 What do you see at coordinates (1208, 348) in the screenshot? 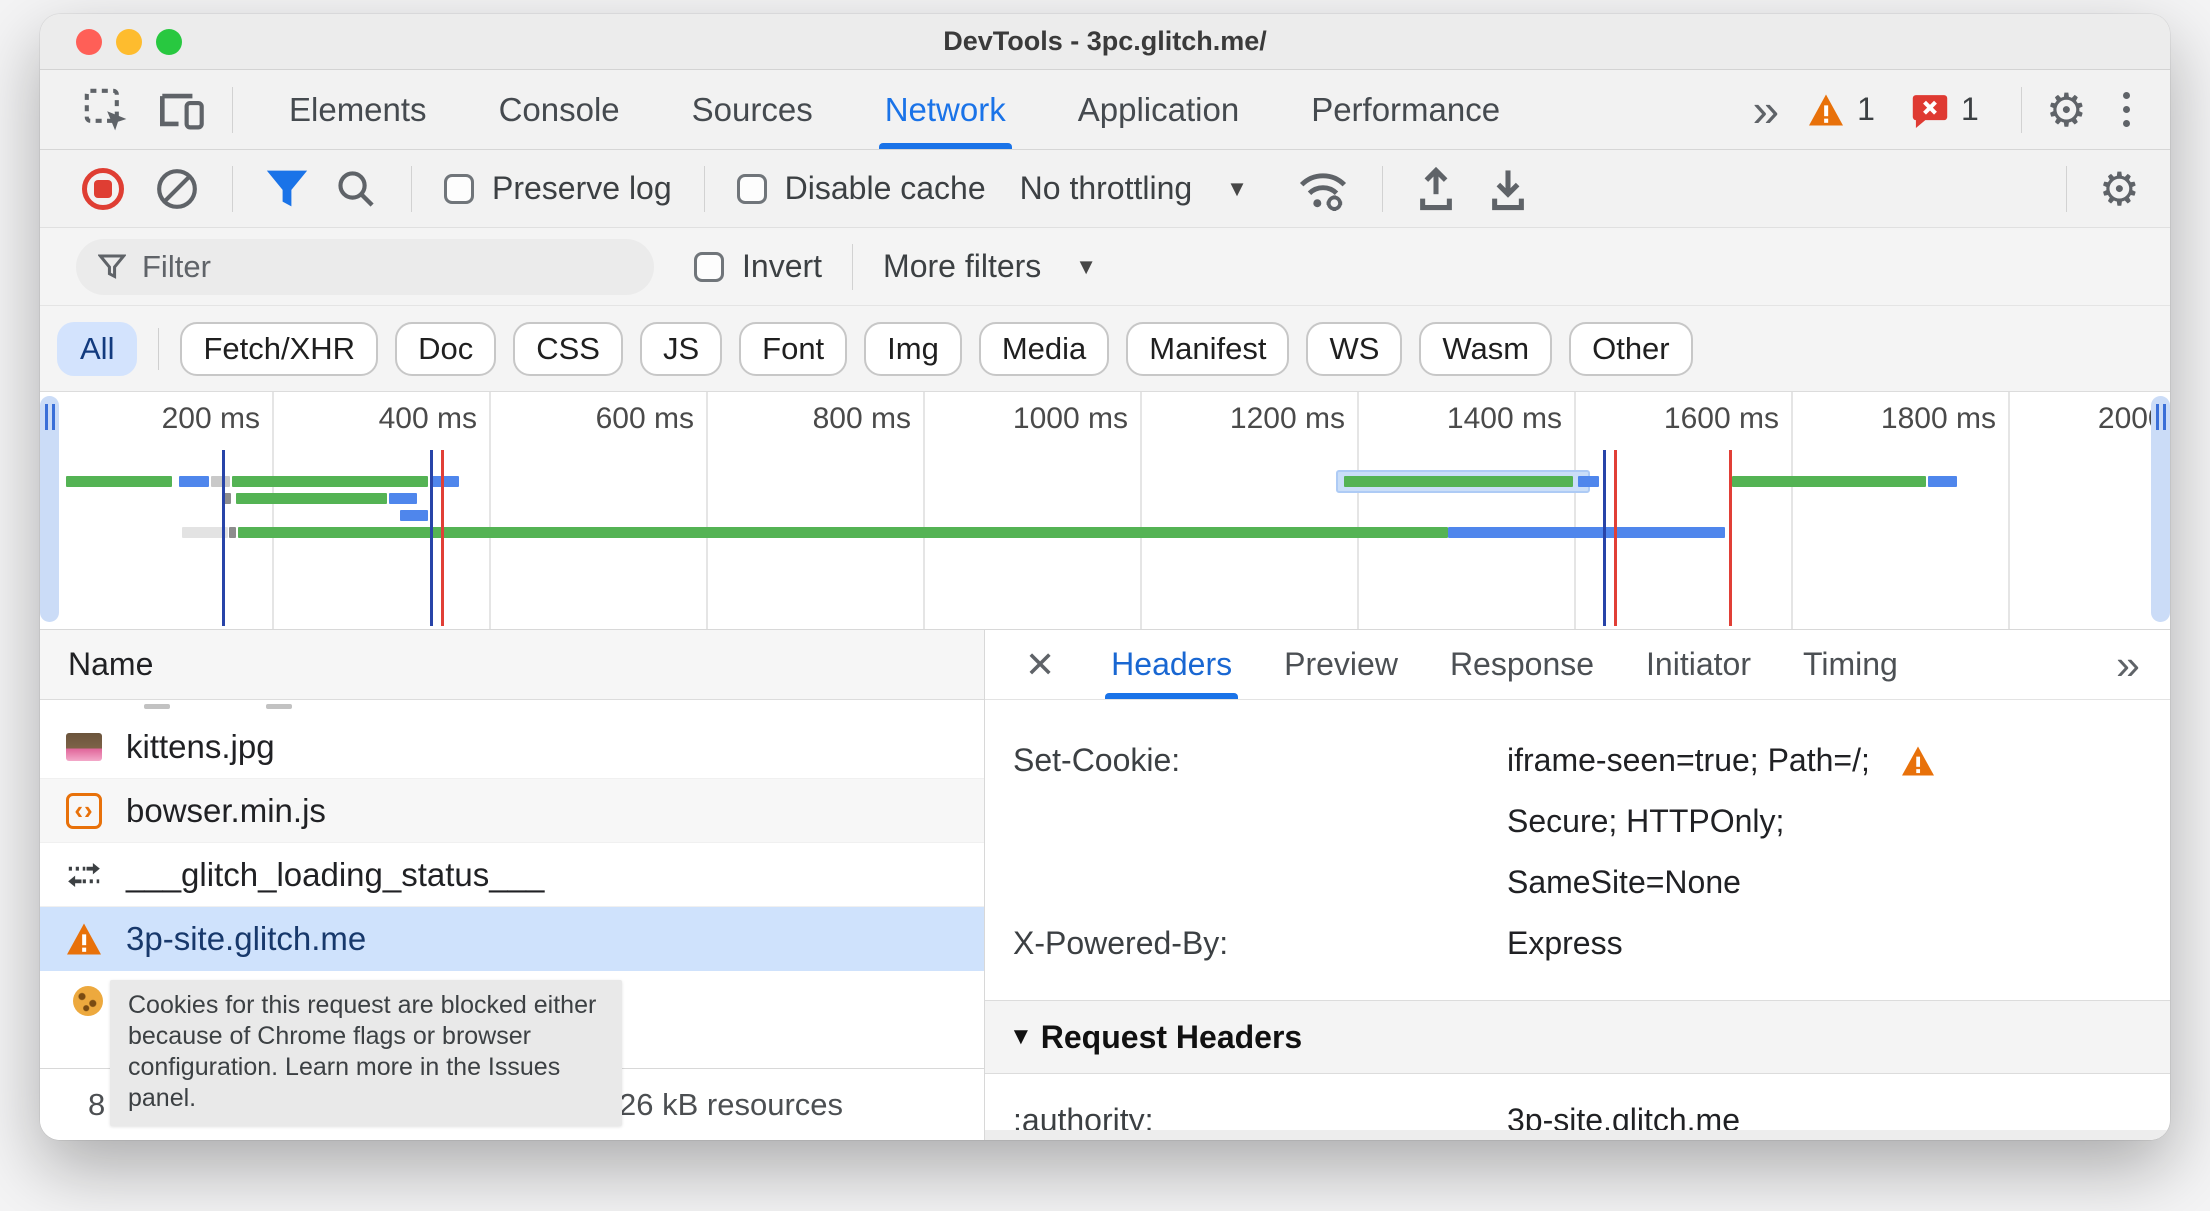
I see `filter-chip-manifest: Manifest` at bounding box center [1208, 348].